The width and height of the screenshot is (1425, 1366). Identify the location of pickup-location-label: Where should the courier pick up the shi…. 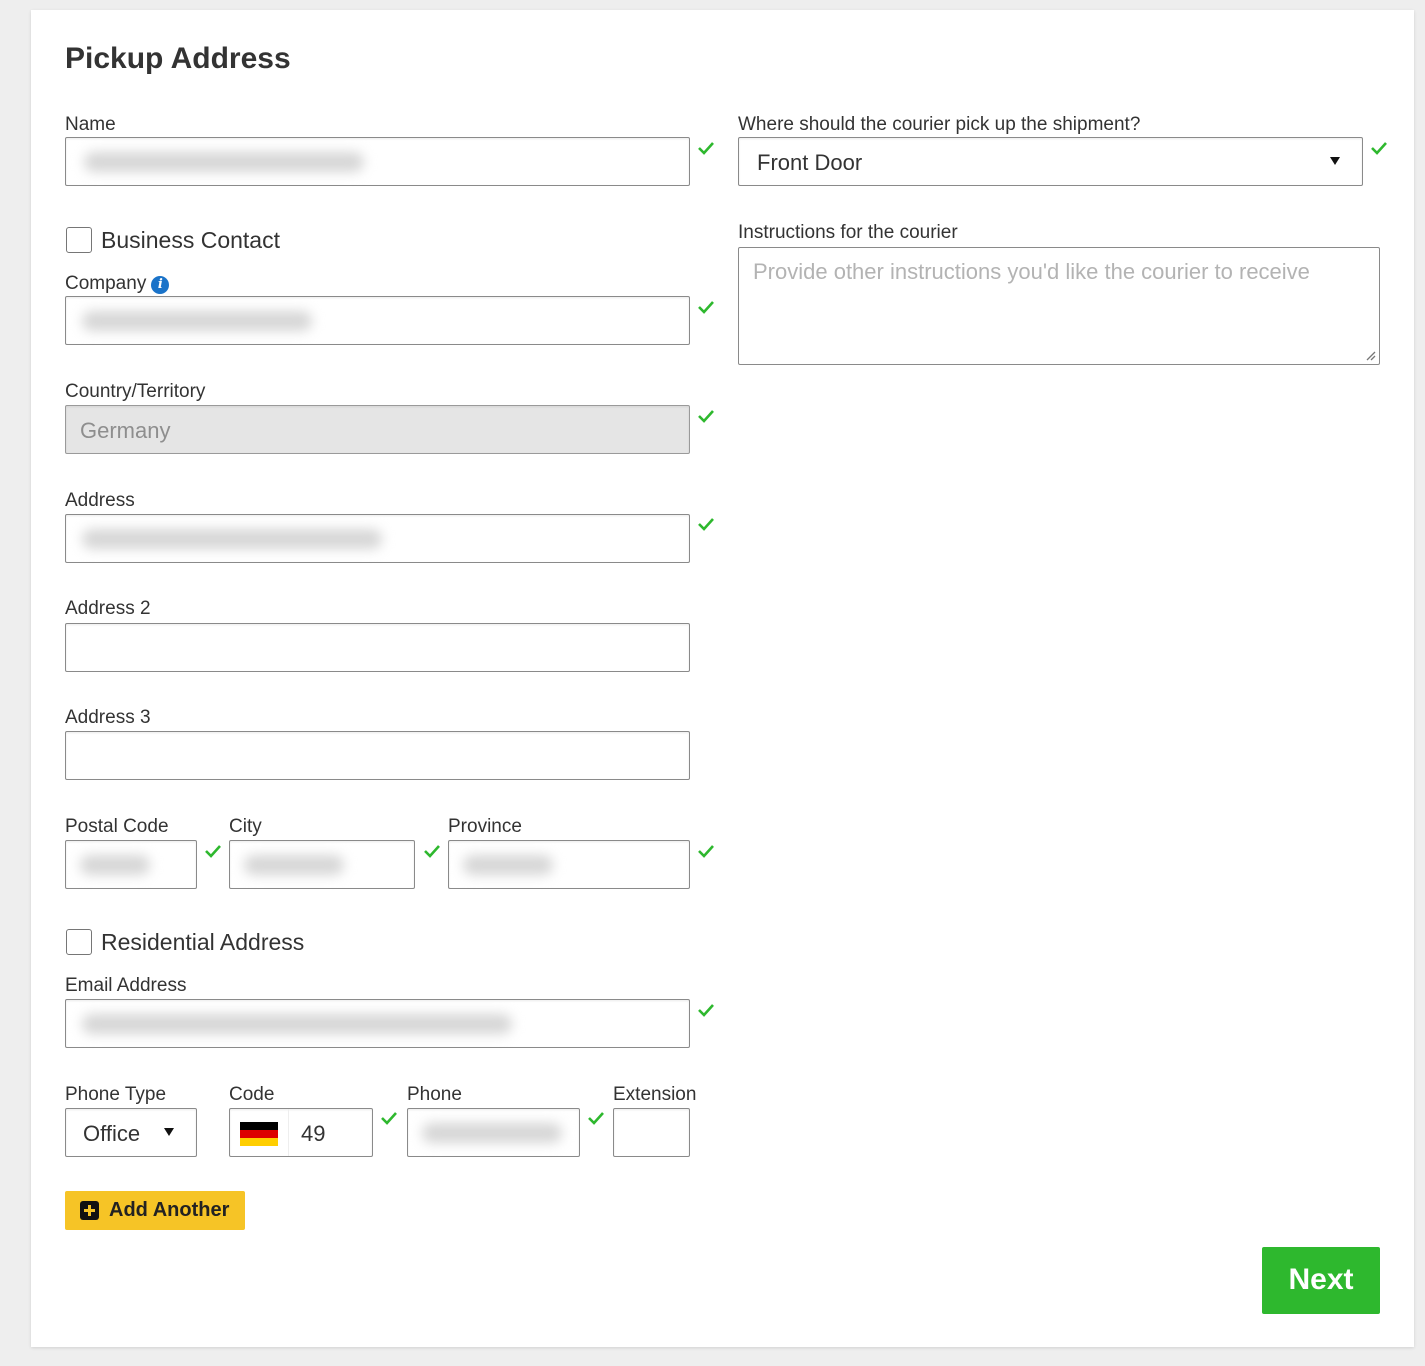
(939, 124).